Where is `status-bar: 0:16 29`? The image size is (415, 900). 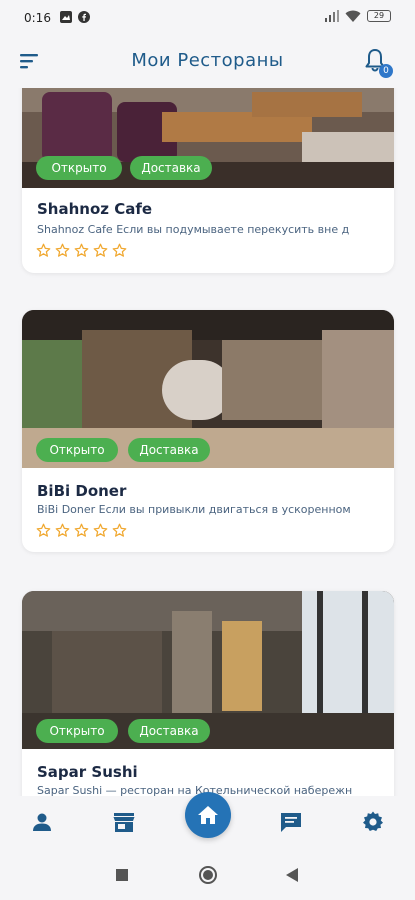 status-bar: 0:16 29 is located at coordinates (207, 18).